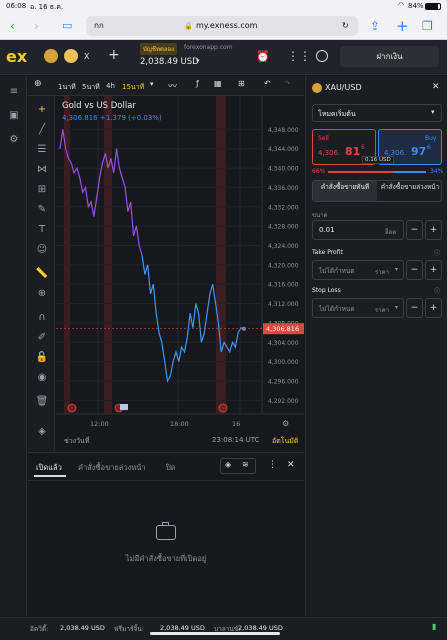 The height and width of the screenshot is (640, 447). What do you see at coordinates (267, 83) in the screenshot?
I see `undo-icon: ↶` at bounding box center [267, 83].